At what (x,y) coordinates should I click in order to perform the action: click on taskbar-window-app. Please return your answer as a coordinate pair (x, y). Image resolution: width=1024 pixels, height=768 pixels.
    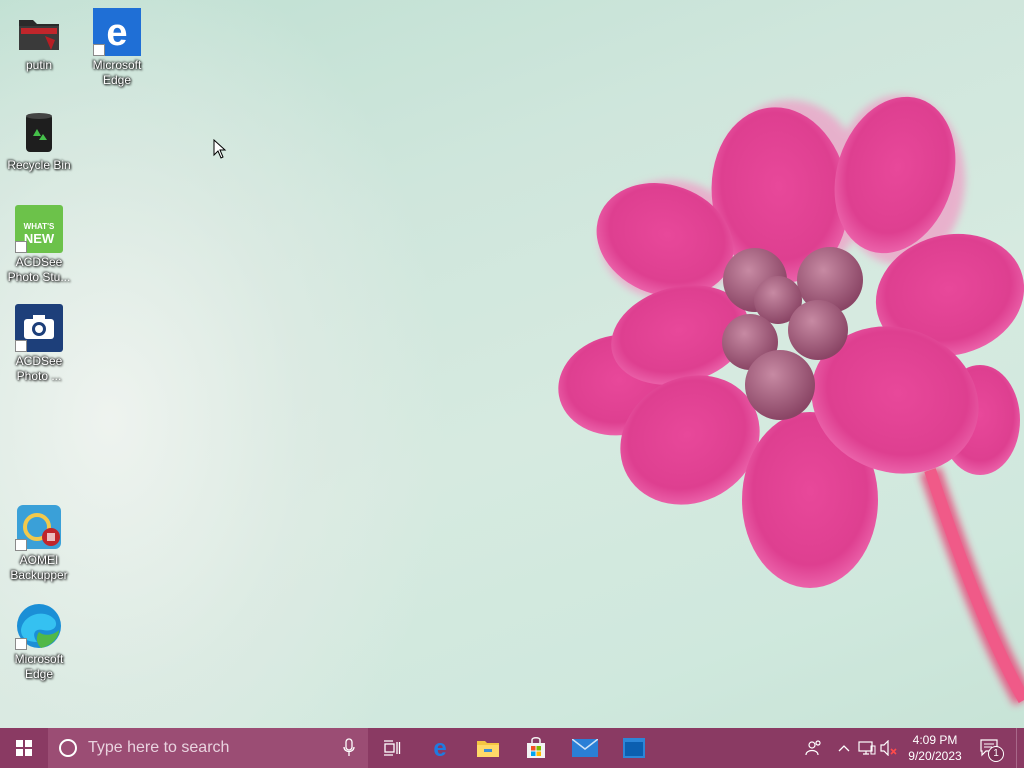
    Looking at the image, I should click on (634, 748).